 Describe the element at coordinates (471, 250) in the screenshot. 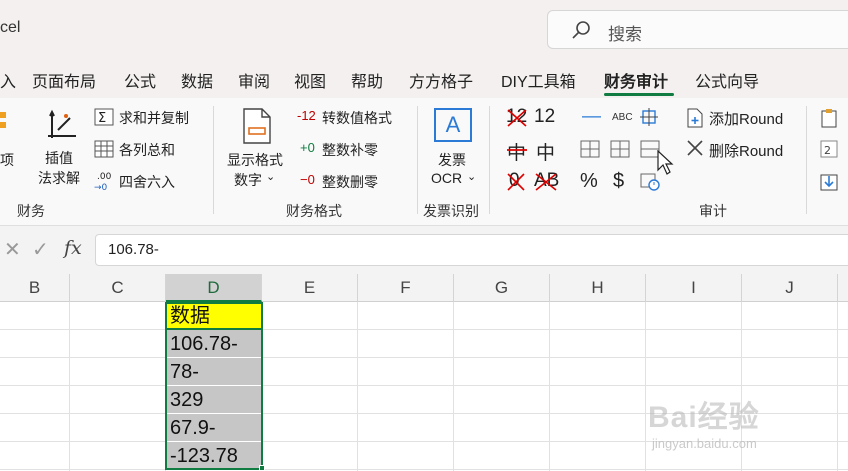

I see `formula-input: 106.78-` at that location.